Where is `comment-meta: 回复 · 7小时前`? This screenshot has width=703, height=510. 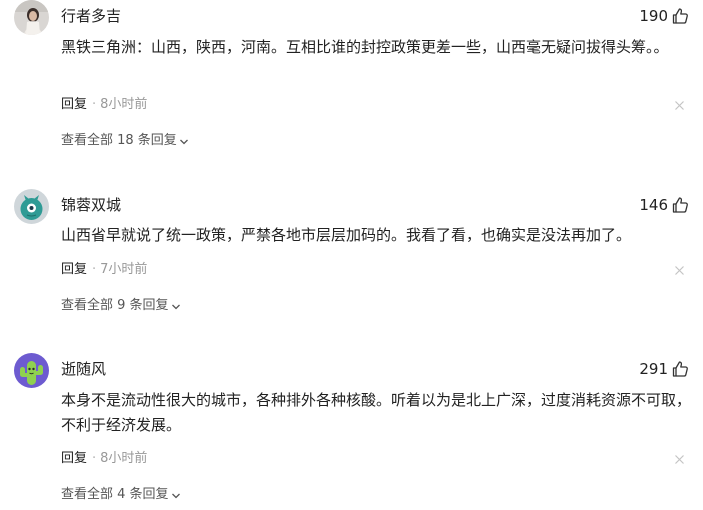
comment-meta: 回复 · 7小时前 is located at coordinates (104, 270).